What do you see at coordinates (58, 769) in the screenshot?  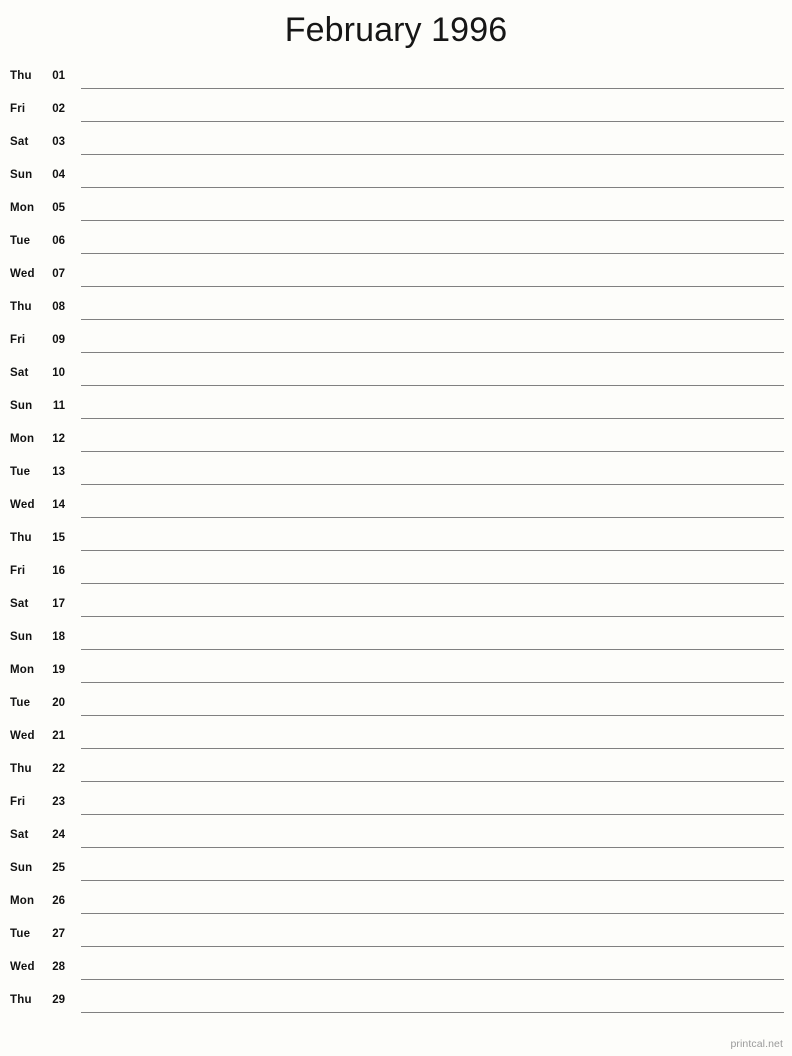 I see `date-number: 22` at bounding box center [58, 769].